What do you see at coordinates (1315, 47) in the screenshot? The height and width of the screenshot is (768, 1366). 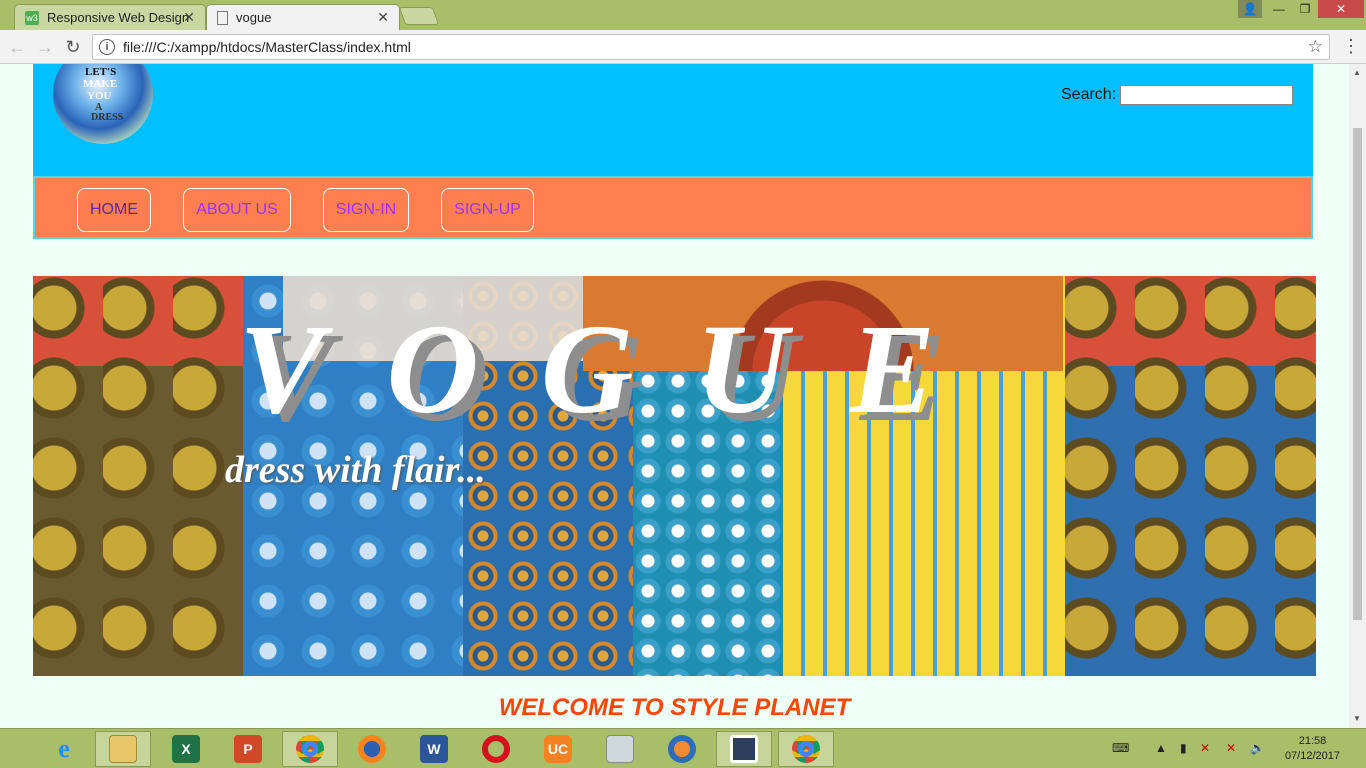 I see `bookmark-star-icon: ☆` at bounding box center [1315, 47].